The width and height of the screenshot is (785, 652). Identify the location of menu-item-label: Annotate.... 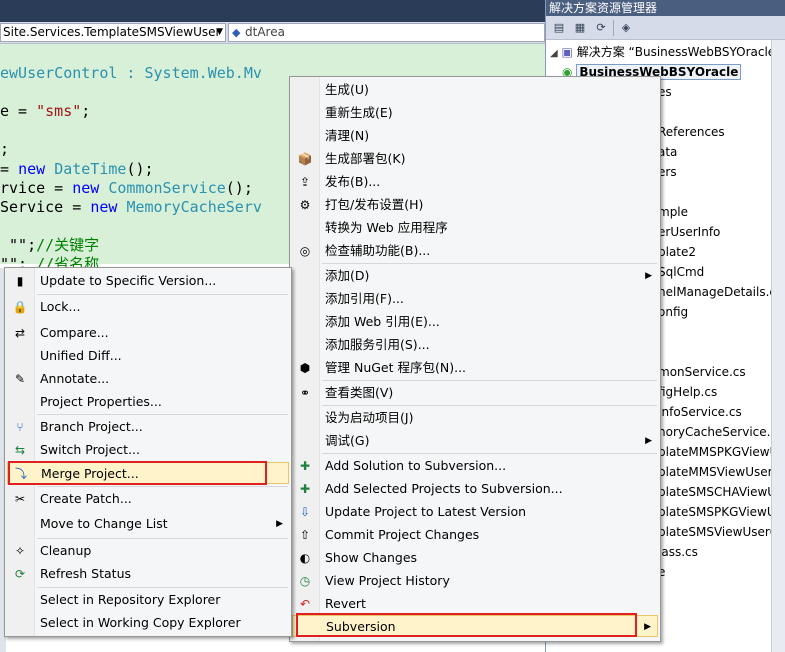
(75, 378).